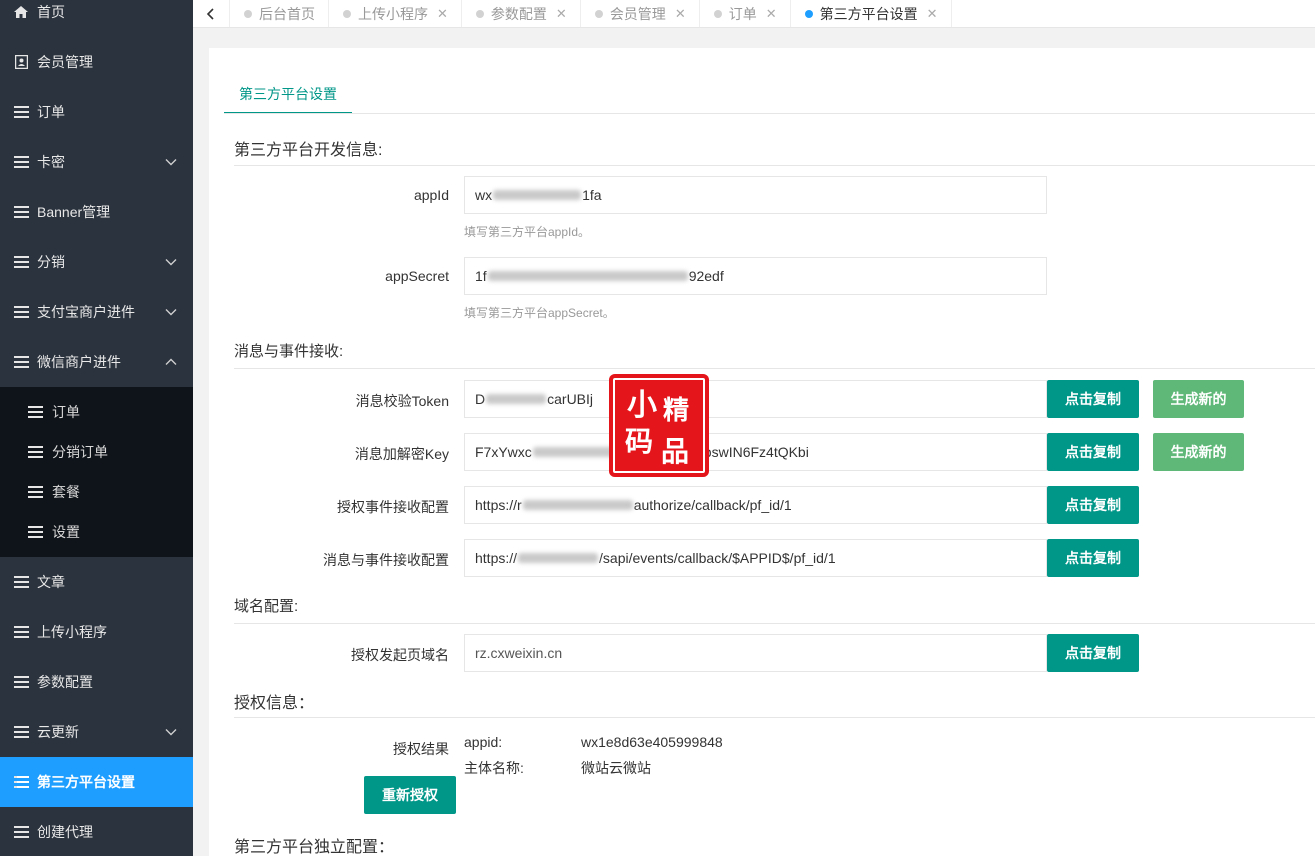 Image resolution: width=1315 pixels, height=856 pixels. Describe the element at coordinates (314, 847) in the screenshot. I see `section-title-independent-config: 第三方平台独立配置：` at that location.